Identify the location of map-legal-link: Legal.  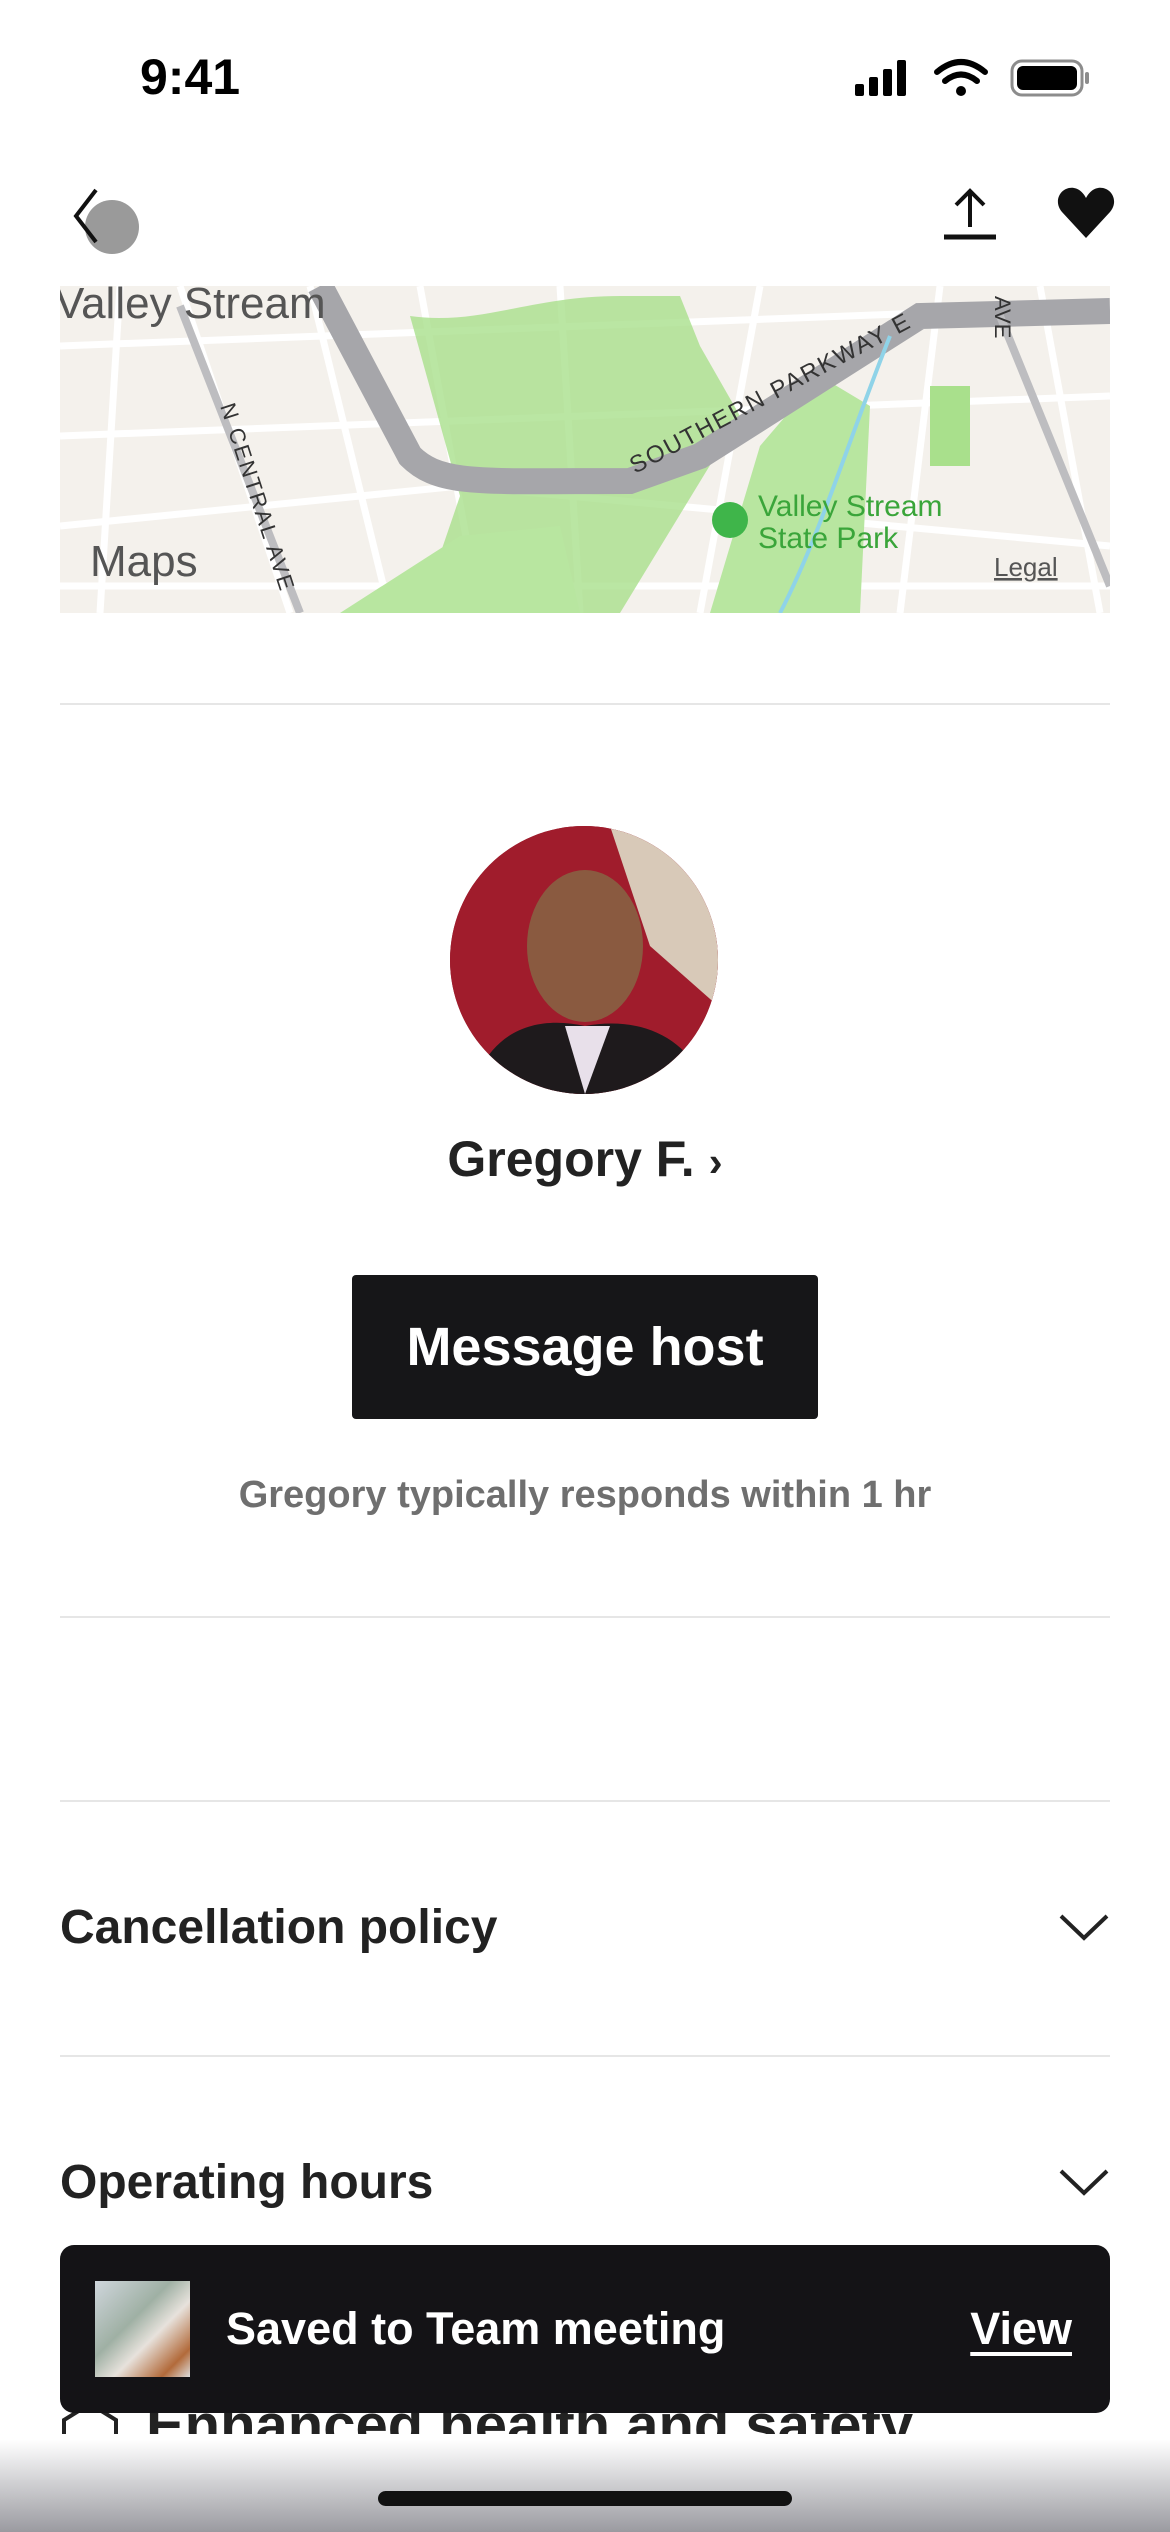
(1026, 567).